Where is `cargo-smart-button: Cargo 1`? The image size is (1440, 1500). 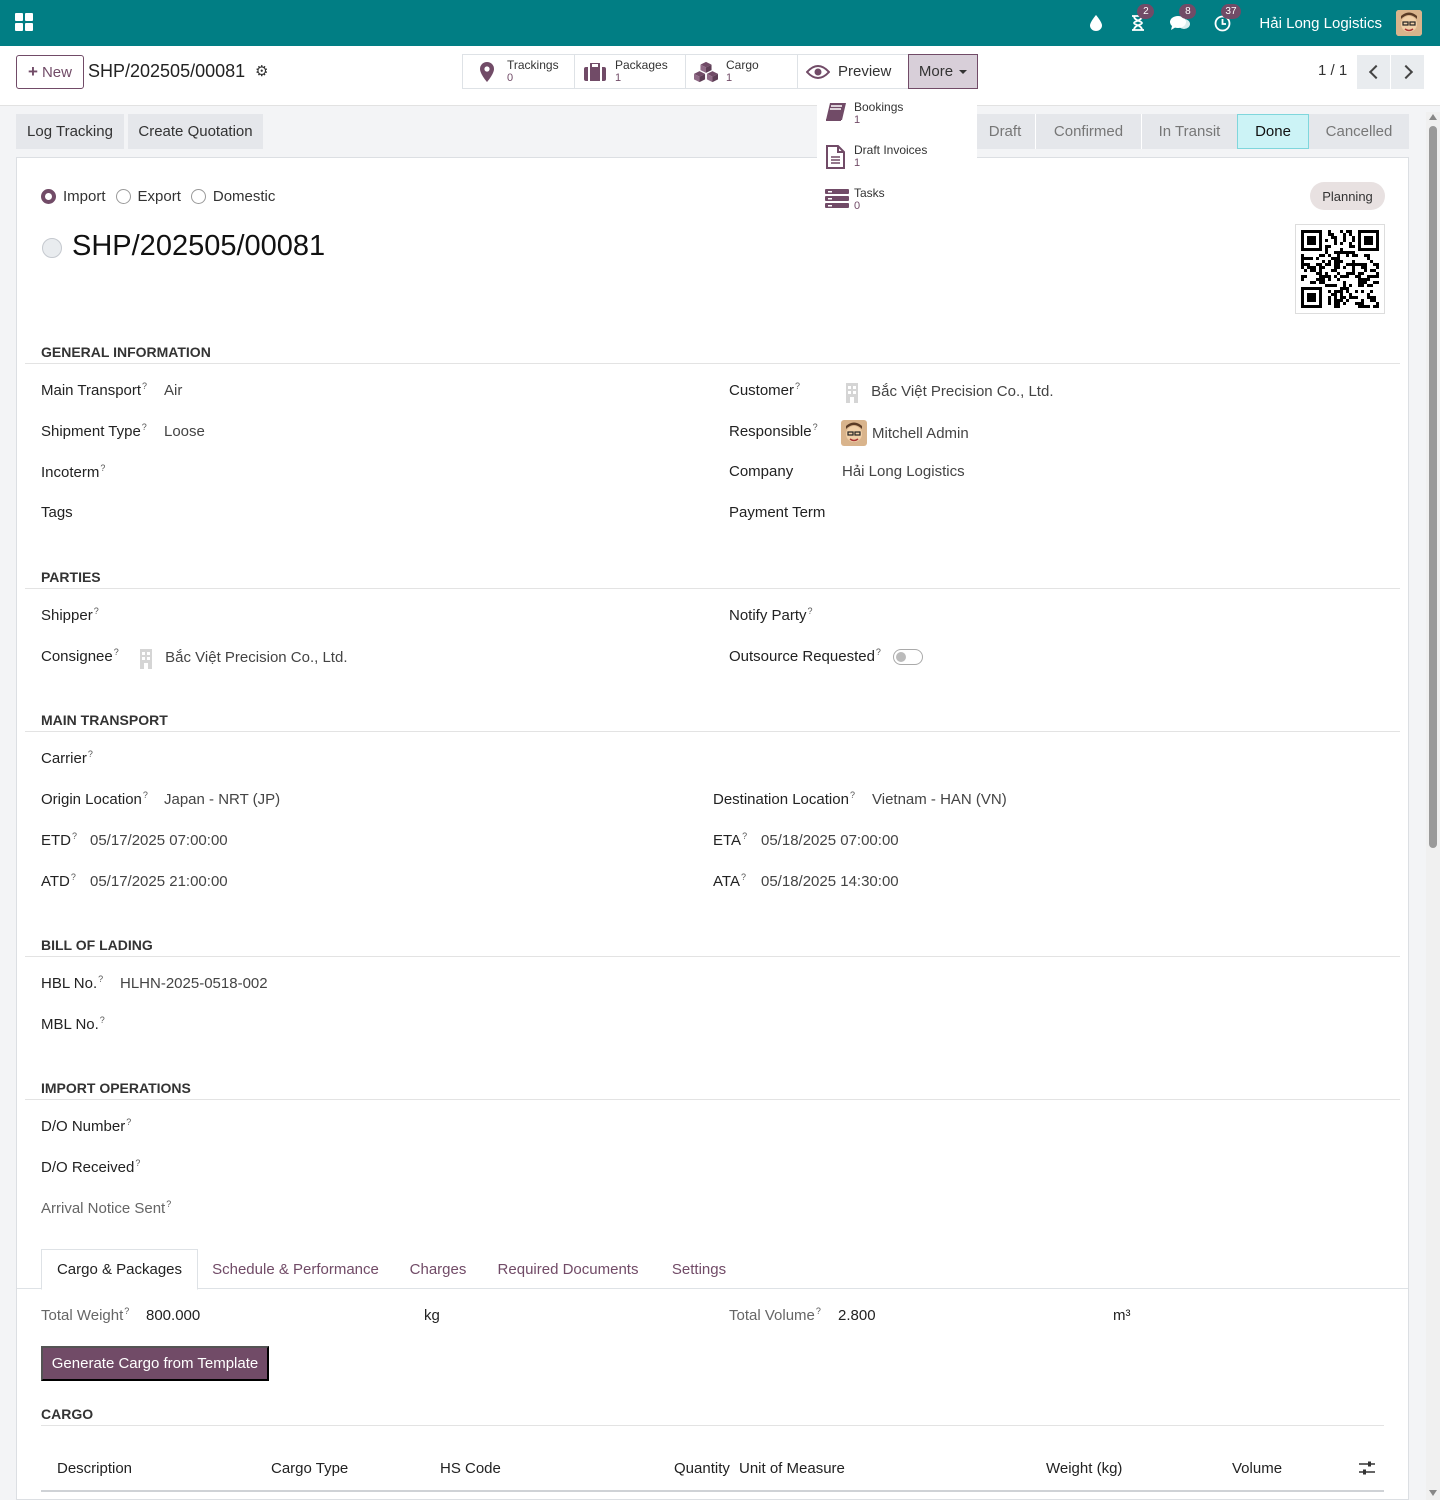
cargo-smart-button: Cargo 1 is located at coordinates (741, 71).